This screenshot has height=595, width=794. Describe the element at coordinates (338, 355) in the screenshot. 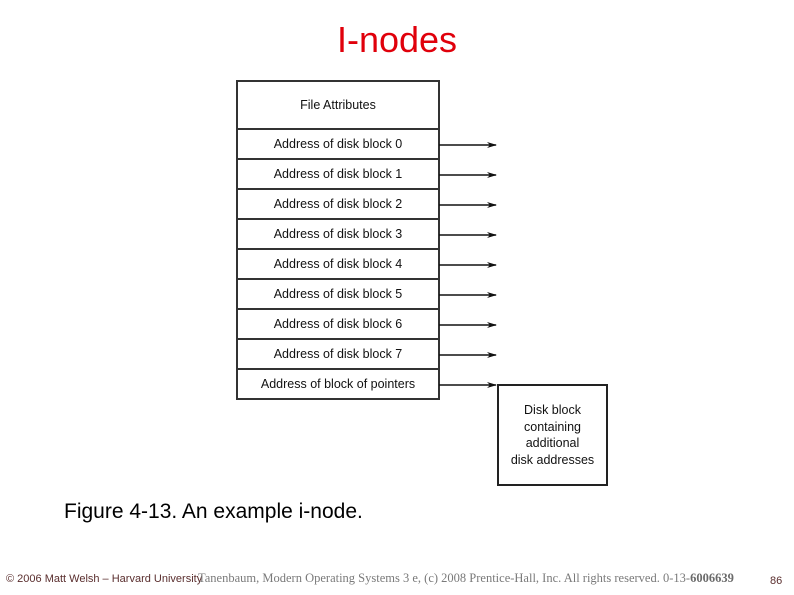

I see `inode-row-disk-block-7: Address of disk block 7` at that location.